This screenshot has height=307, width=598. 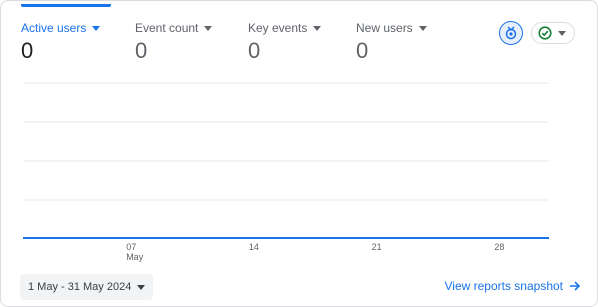 I want to click on x-axis-ticks: 07May 14 21 28, so click(x=315, y=252).